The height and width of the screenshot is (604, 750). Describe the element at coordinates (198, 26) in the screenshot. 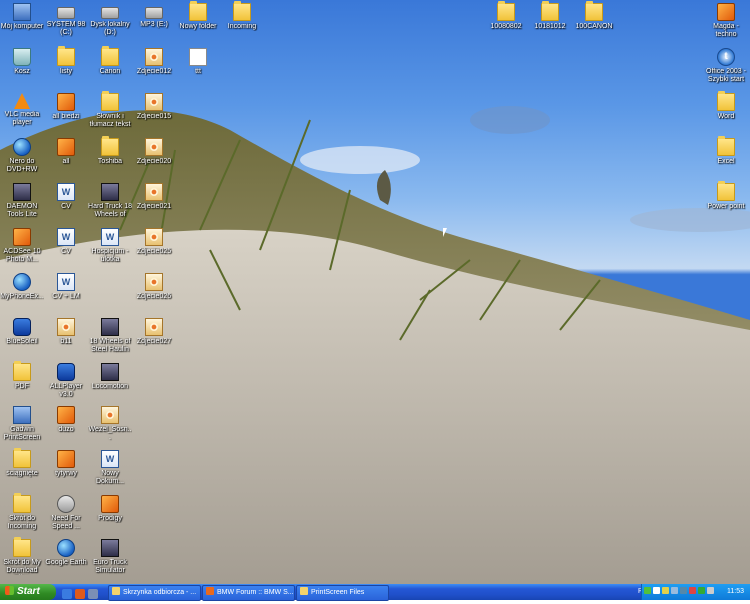

I see `desktop-icon-label: Nowy folder` at that location.